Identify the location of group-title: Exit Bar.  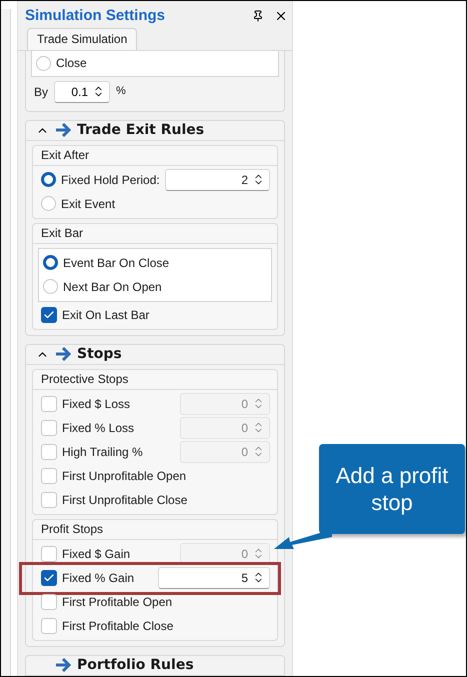
(62, 233).